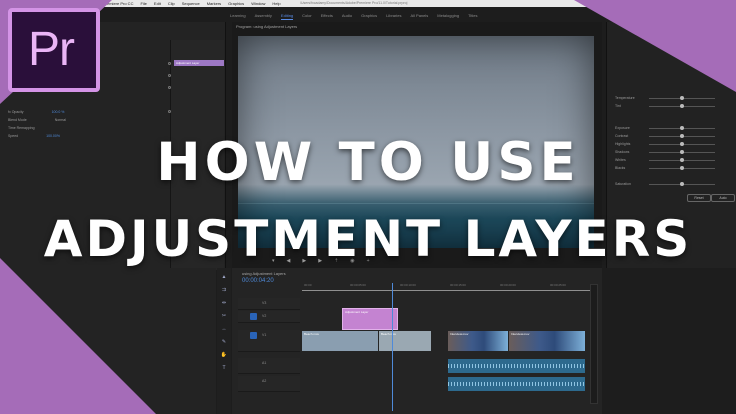  Describe the element at coordinates (655, 46) in the screenshot. I see `corner-top-right` at that location.